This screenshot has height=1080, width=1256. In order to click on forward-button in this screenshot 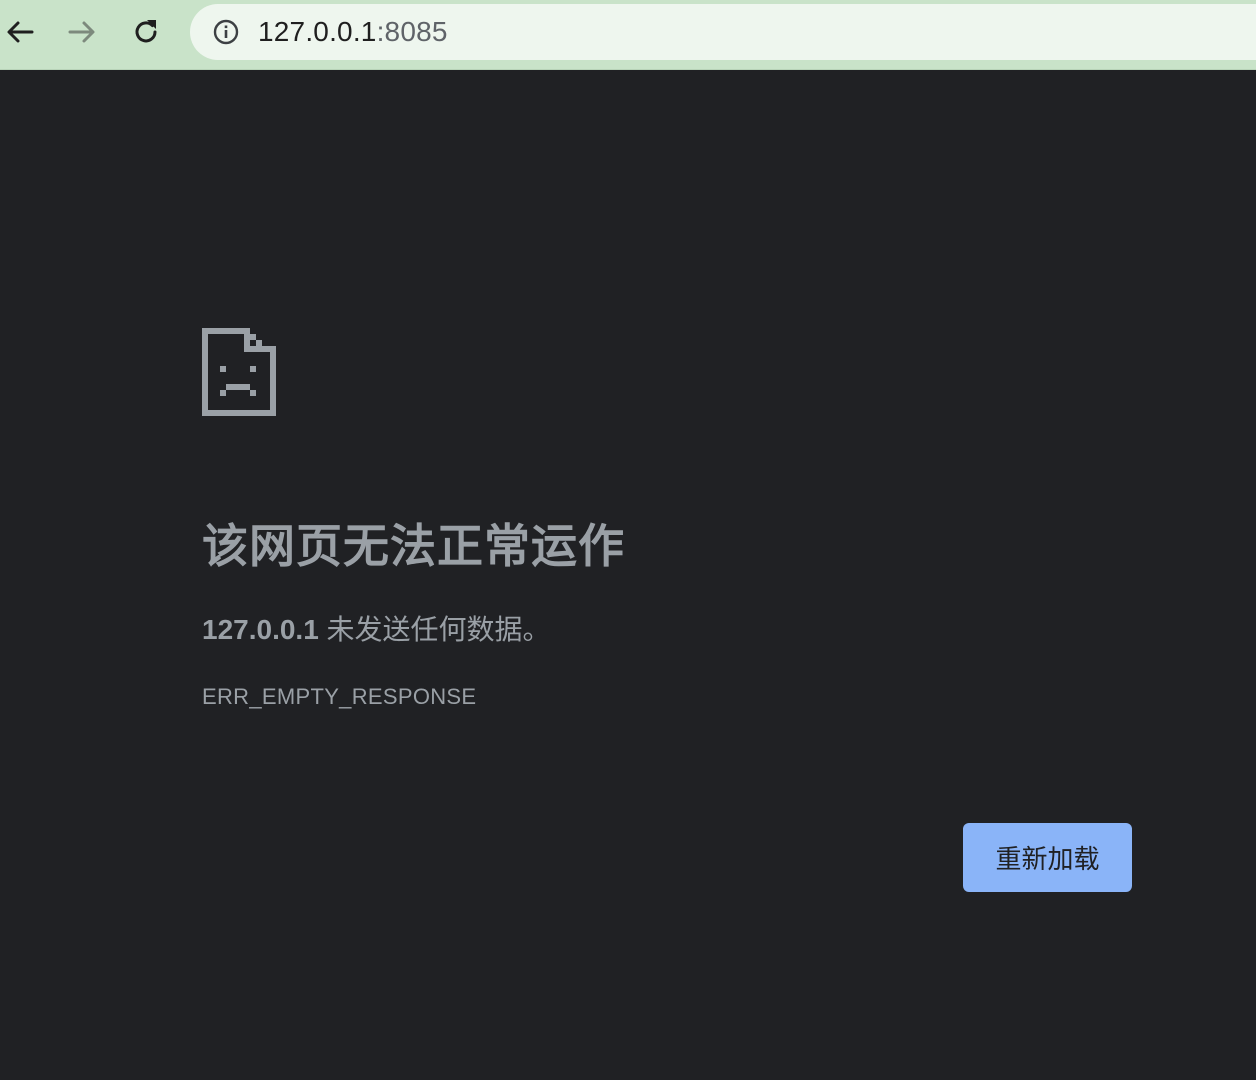, I will do `click(82, 32)`.